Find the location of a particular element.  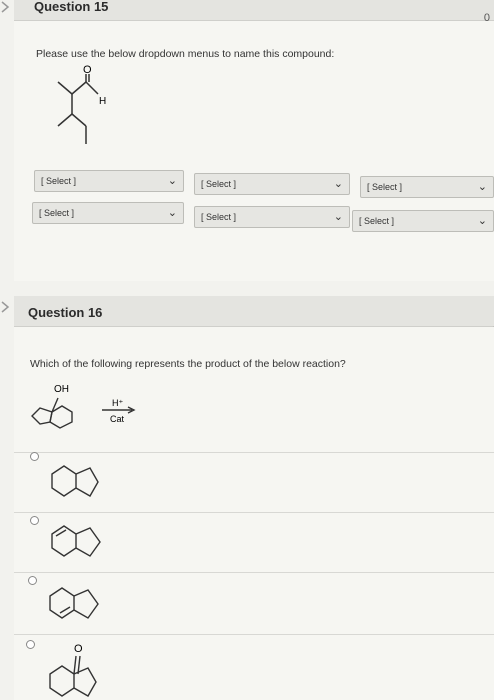

name-part-dropdown-1: [ Select ] ⌄ is located at coordinates (109, 181).